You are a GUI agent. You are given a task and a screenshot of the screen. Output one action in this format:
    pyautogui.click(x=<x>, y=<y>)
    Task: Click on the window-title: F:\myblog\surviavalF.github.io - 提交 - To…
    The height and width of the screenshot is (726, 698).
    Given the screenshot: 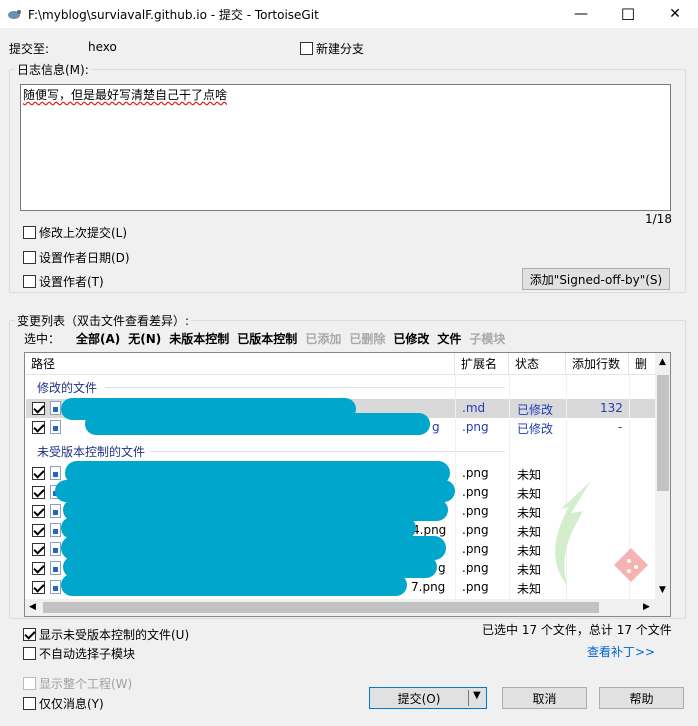 What is the action you would take?
    pyautogui.click(x=173, y=15)
    